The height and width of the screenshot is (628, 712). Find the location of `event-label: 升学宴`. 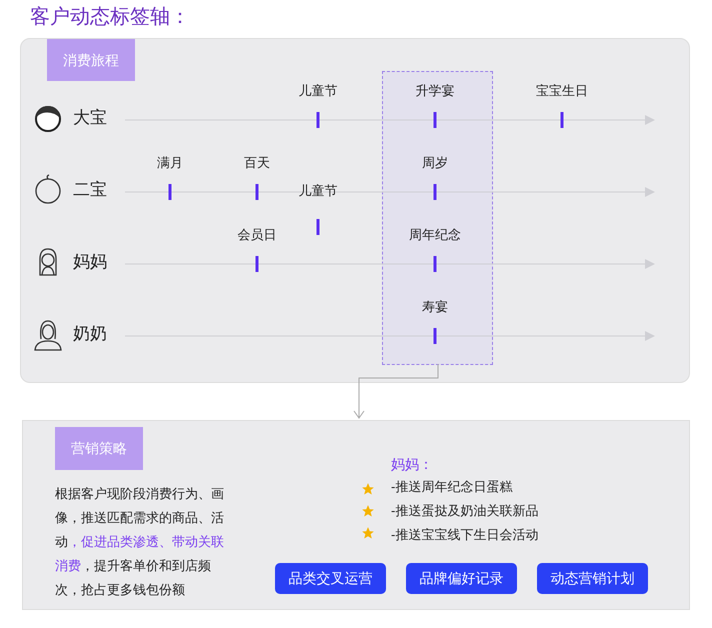

event-label: 升学宴 is located at coordinates (435, 91).